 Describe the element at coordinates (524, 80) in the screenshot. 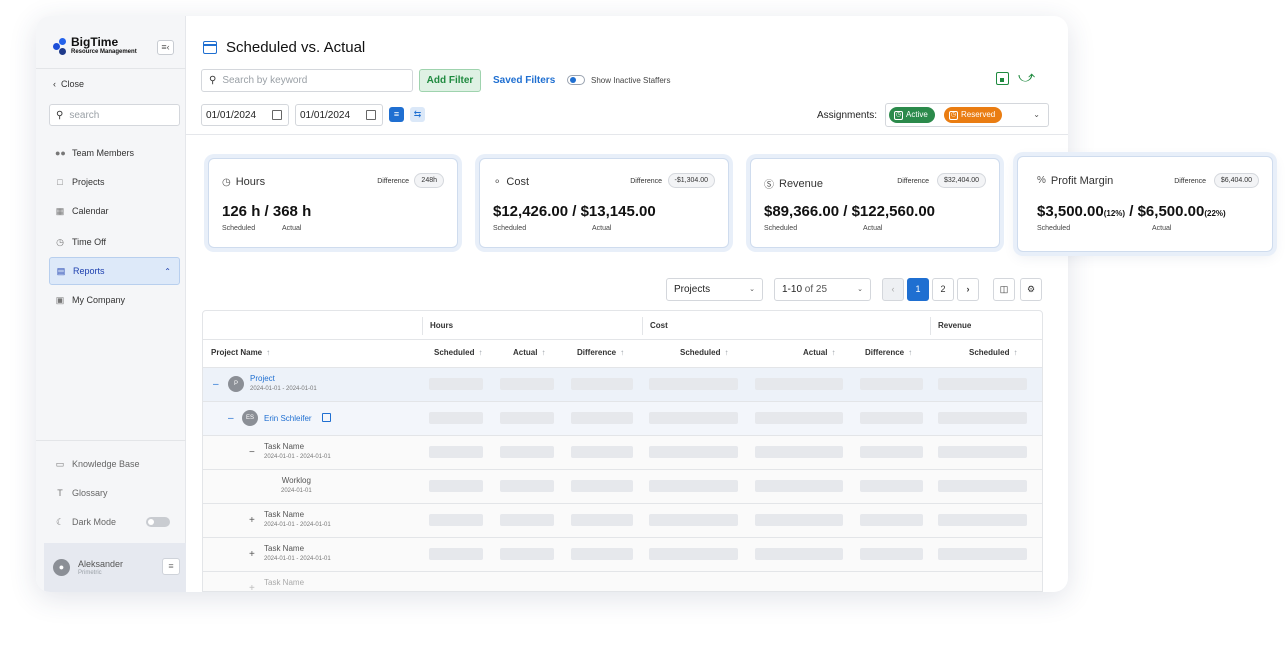

I see `saved-filters-link: Saved Filters` at that location.